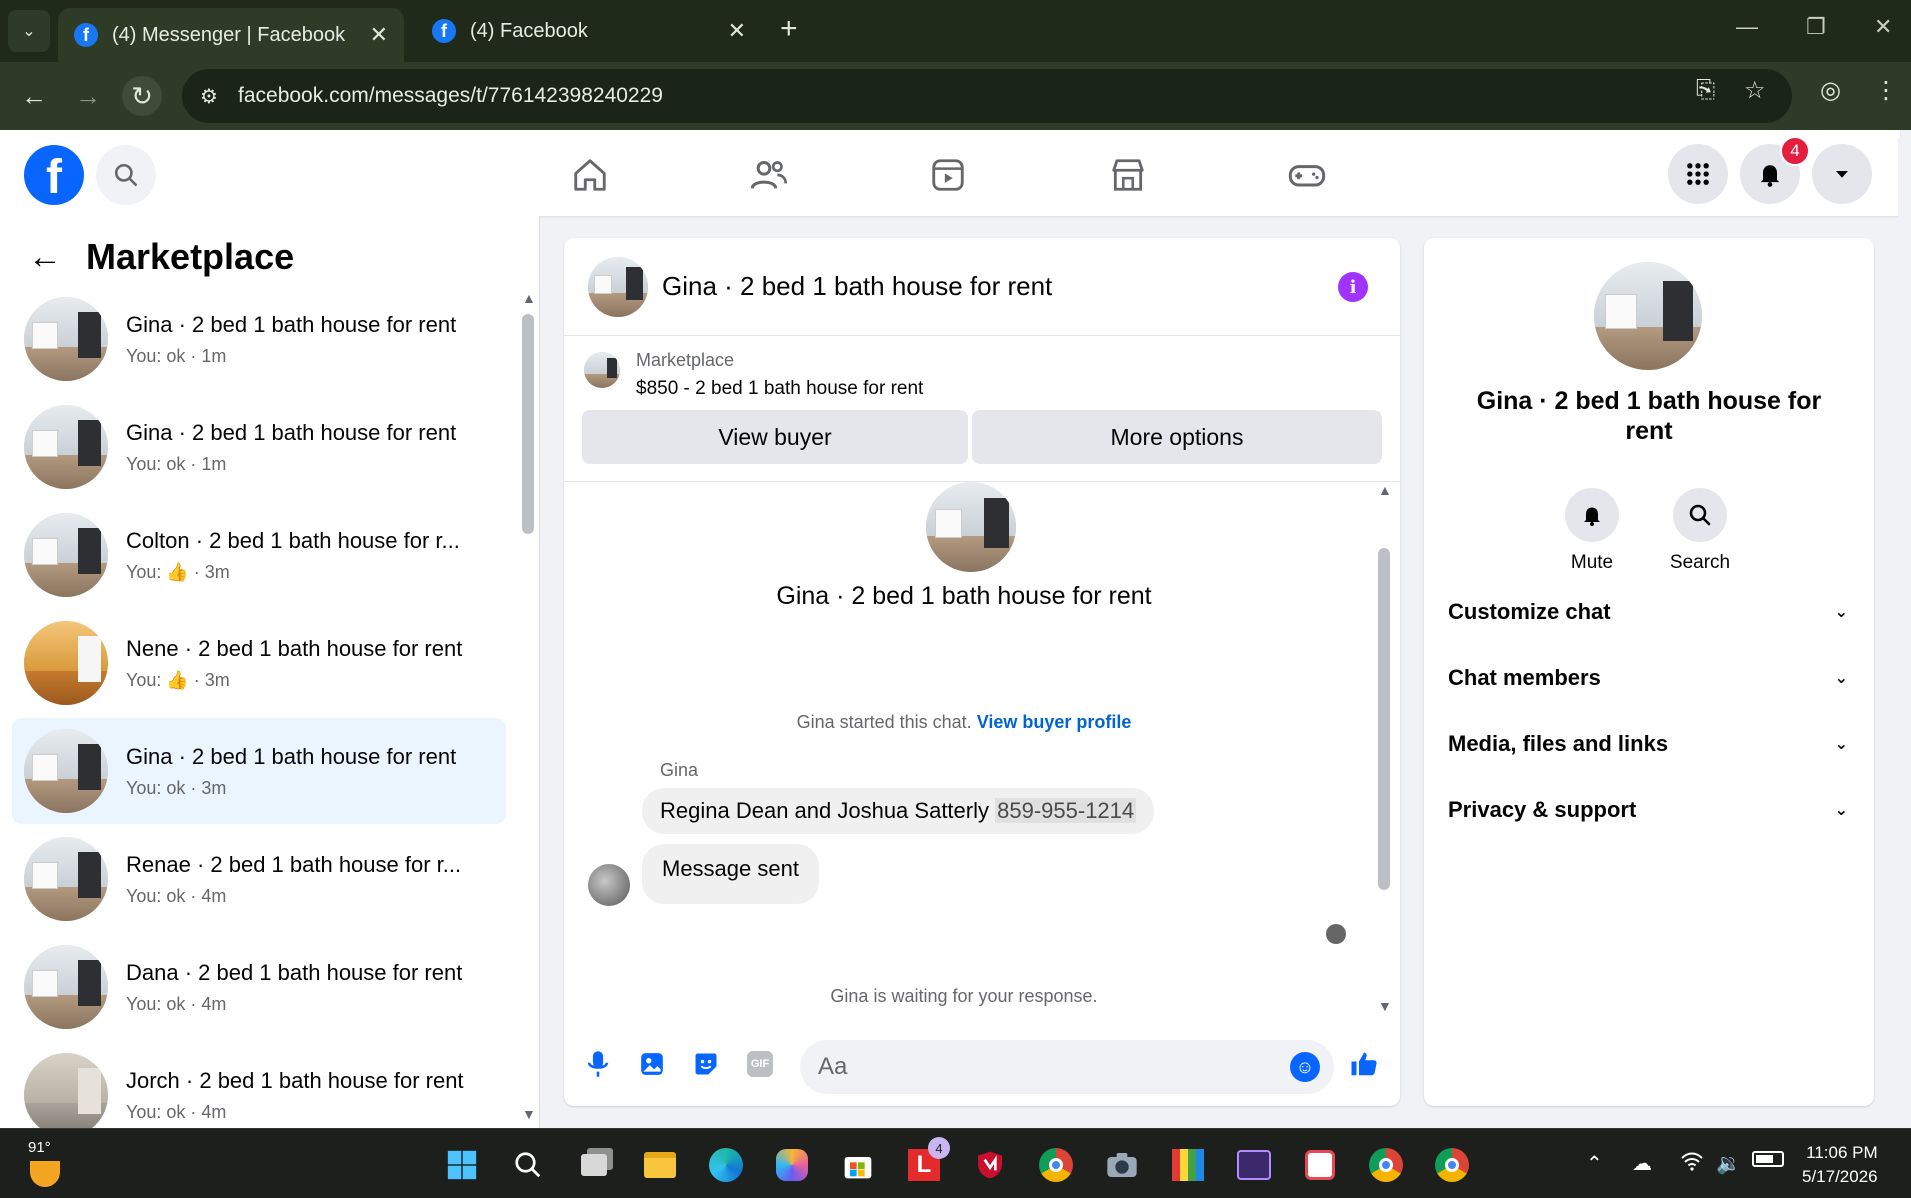  What do you see at coordinates (775, 437) in the screenshot?
I see `view-buyer-button: View buyer` at bounding box center [775, 437].